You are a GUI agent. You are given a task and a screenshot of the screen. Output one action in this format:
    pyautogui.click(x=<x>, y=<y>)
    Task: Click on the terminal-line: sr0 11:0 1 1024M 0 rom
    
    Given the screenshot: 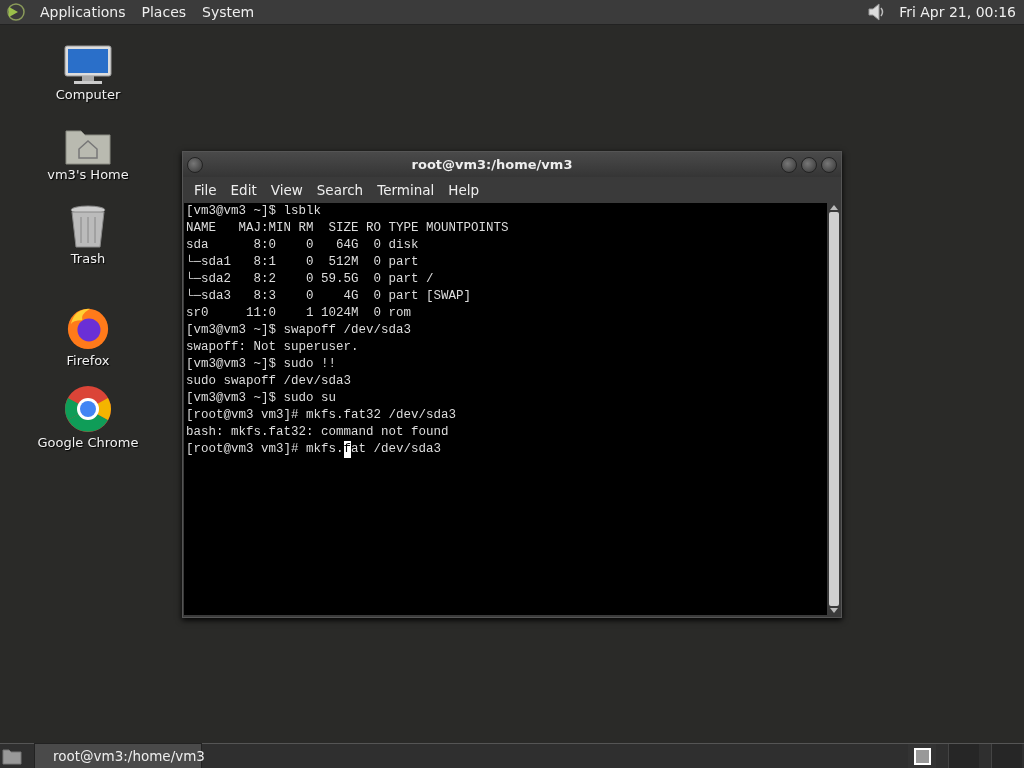 What is the action you would take?
    pyautogui.click(x=299, y=313)
    